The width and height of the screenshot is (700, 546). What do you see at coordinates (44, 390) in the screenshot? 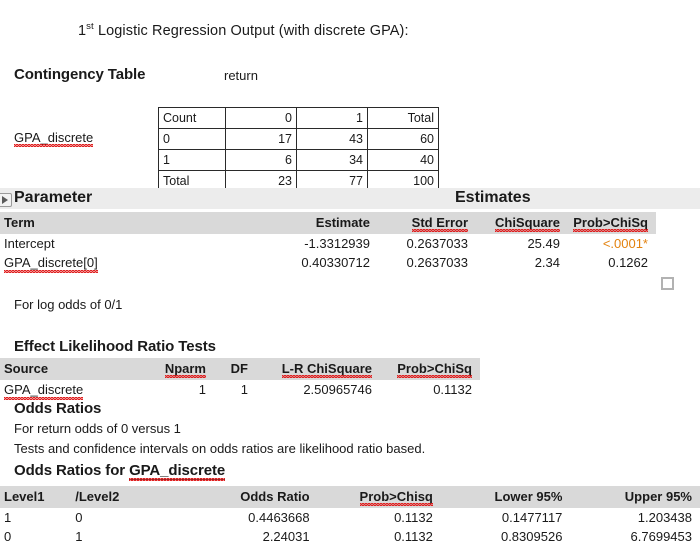
I see `cell-source: GPA_discrete` at bounding box center [44, 390].